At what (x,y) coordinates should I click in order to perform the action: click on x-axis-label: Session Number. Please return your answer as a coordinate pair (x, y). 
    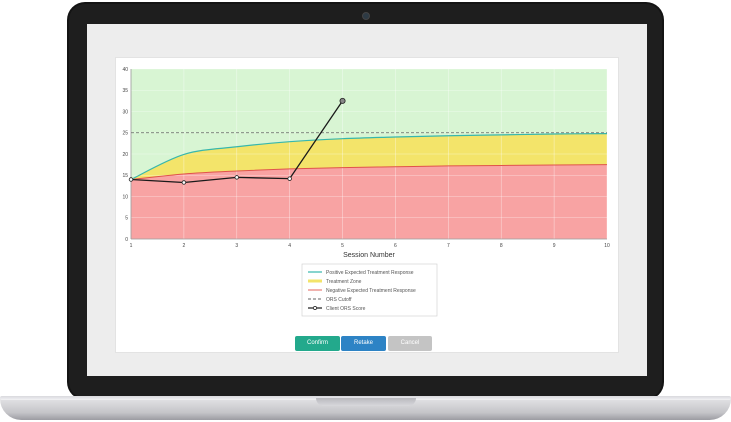
    Looking at the image, I should click on (369, 255).